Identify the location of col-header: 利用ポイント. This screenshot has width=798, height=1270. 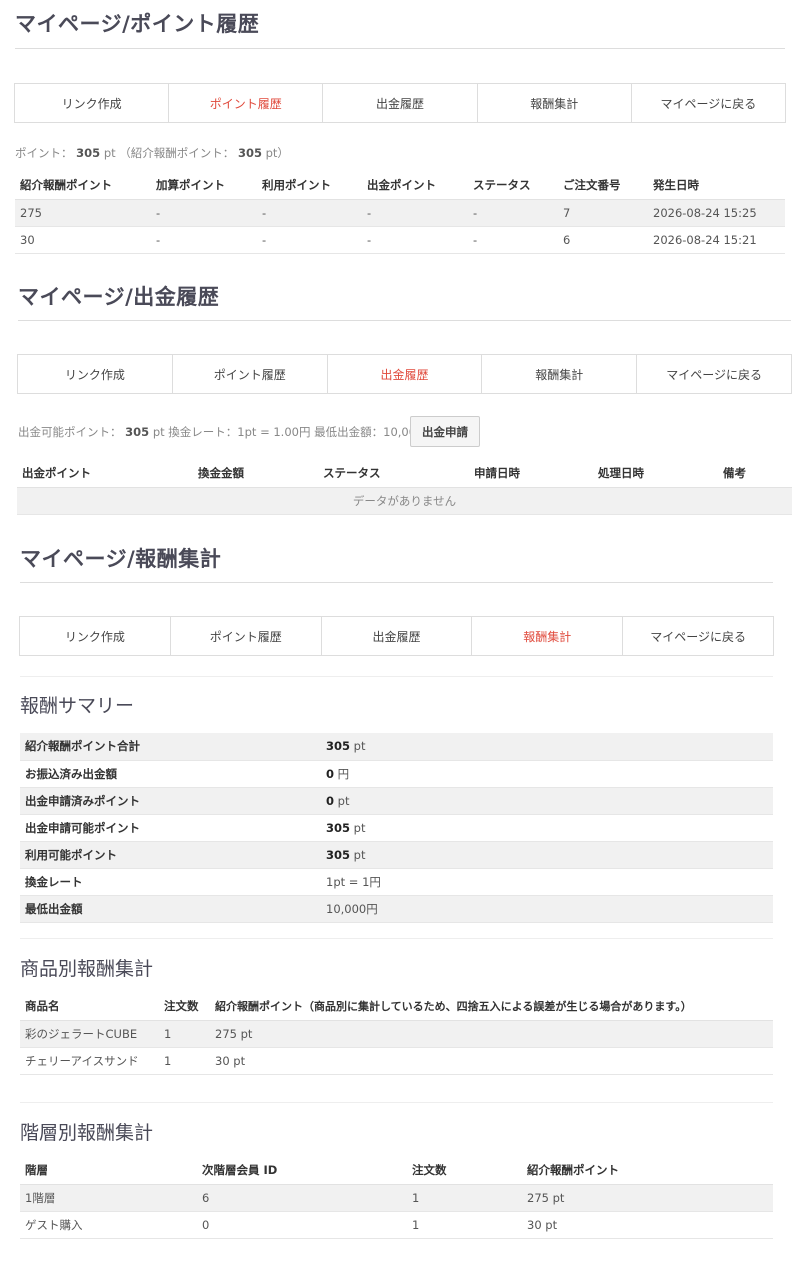
(309, 186).